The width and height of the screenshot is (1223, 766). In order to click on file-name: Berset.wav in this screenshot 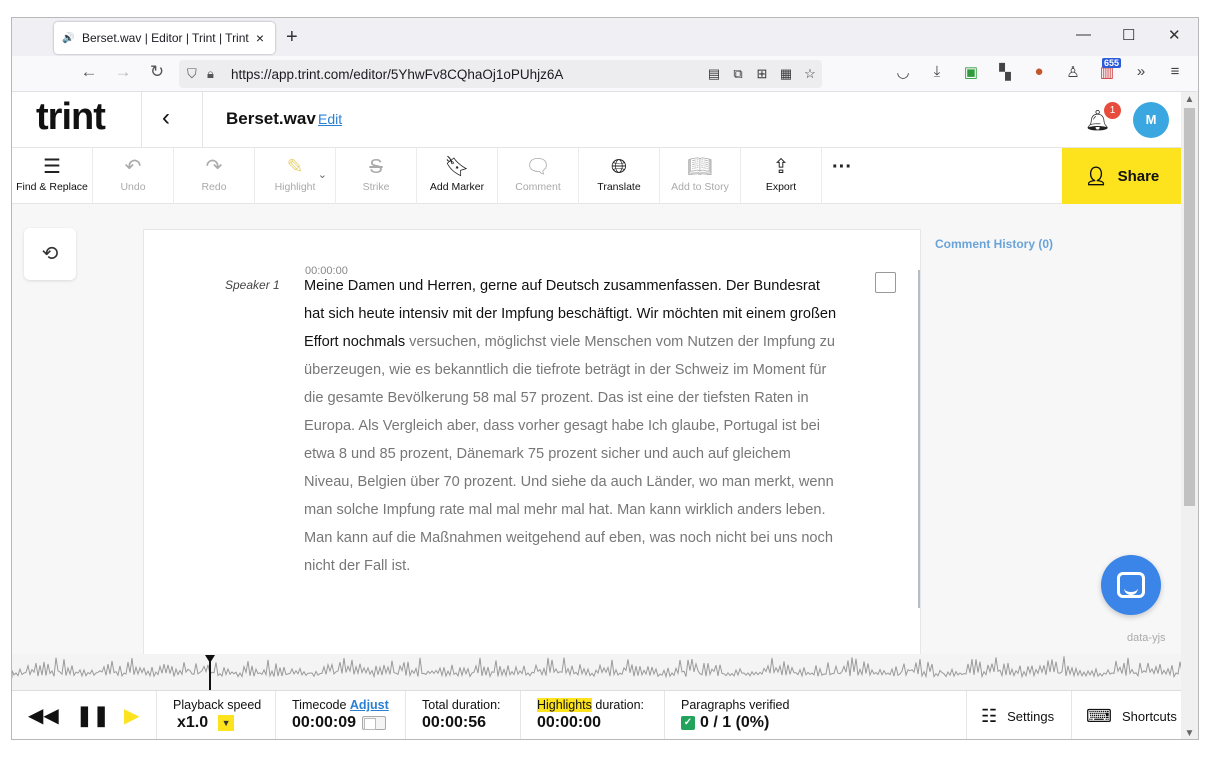, I will do `click(271, 118)`.